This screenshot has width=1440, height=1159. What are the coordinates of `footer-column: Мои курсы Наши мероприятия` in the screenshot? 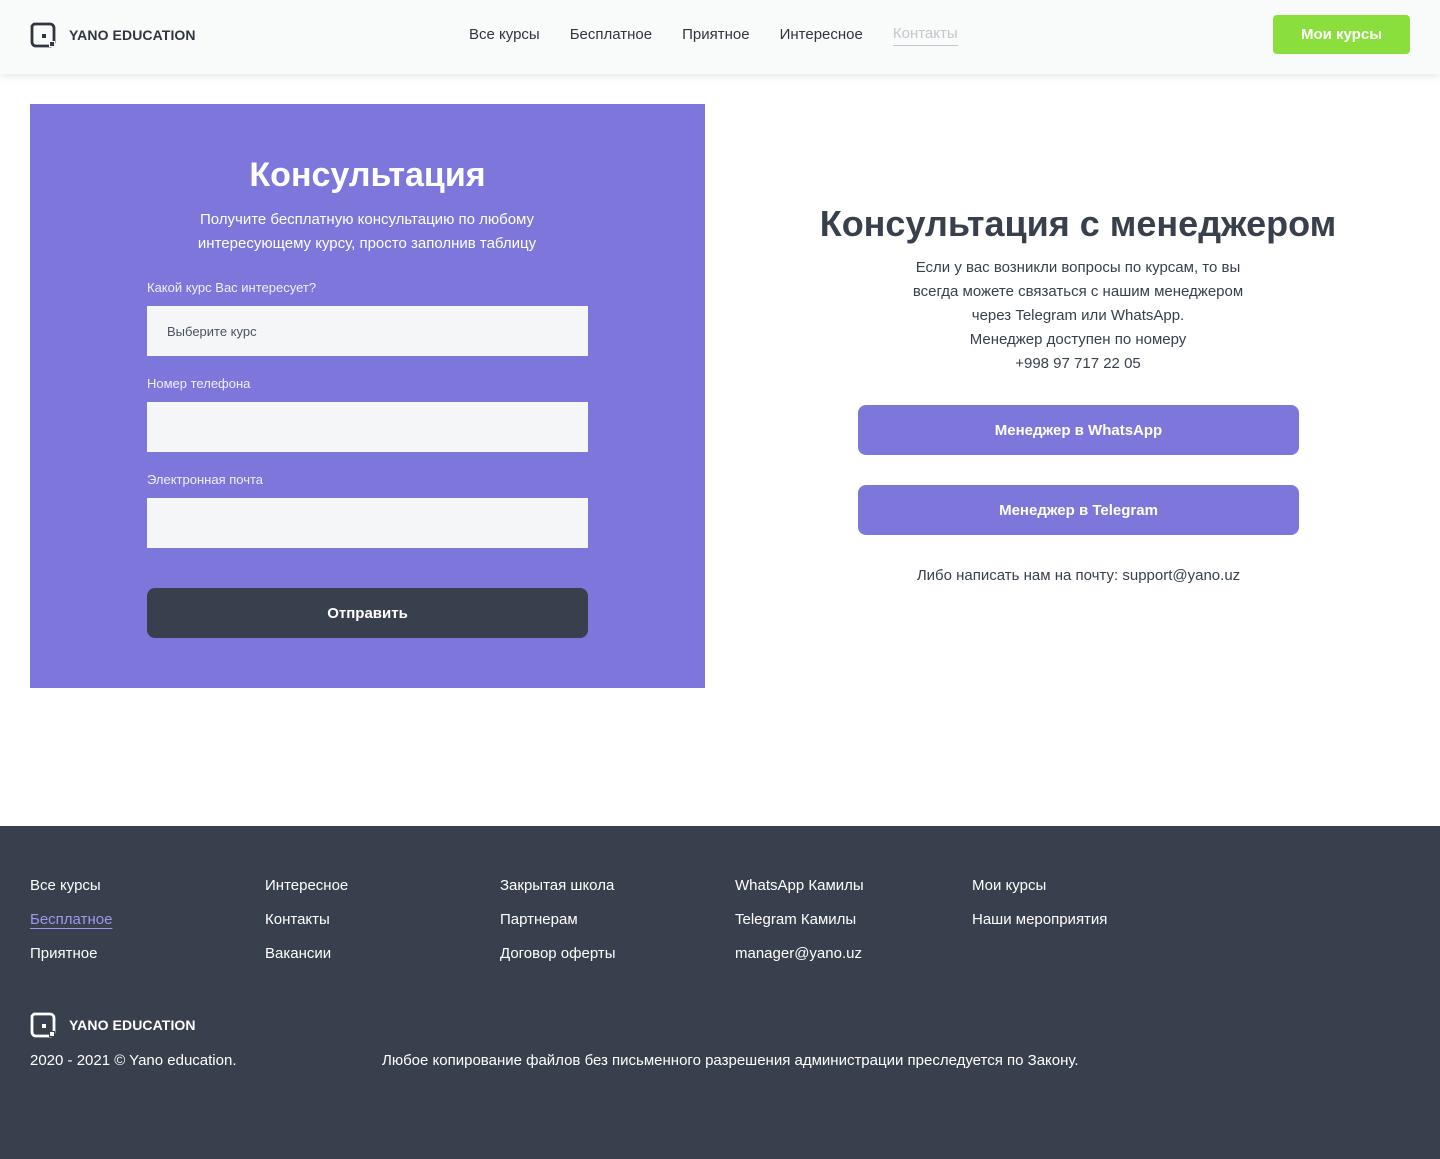 It's located at (1039, 910).